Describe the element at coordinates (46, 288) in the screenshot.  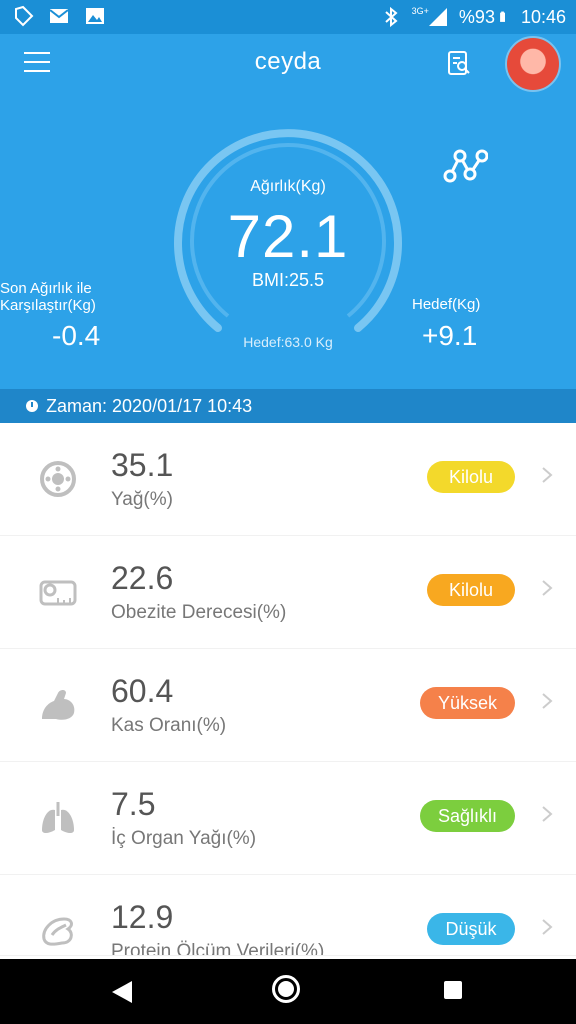
I see `compare-label-line1: Son Ağırlık ile` at that location.